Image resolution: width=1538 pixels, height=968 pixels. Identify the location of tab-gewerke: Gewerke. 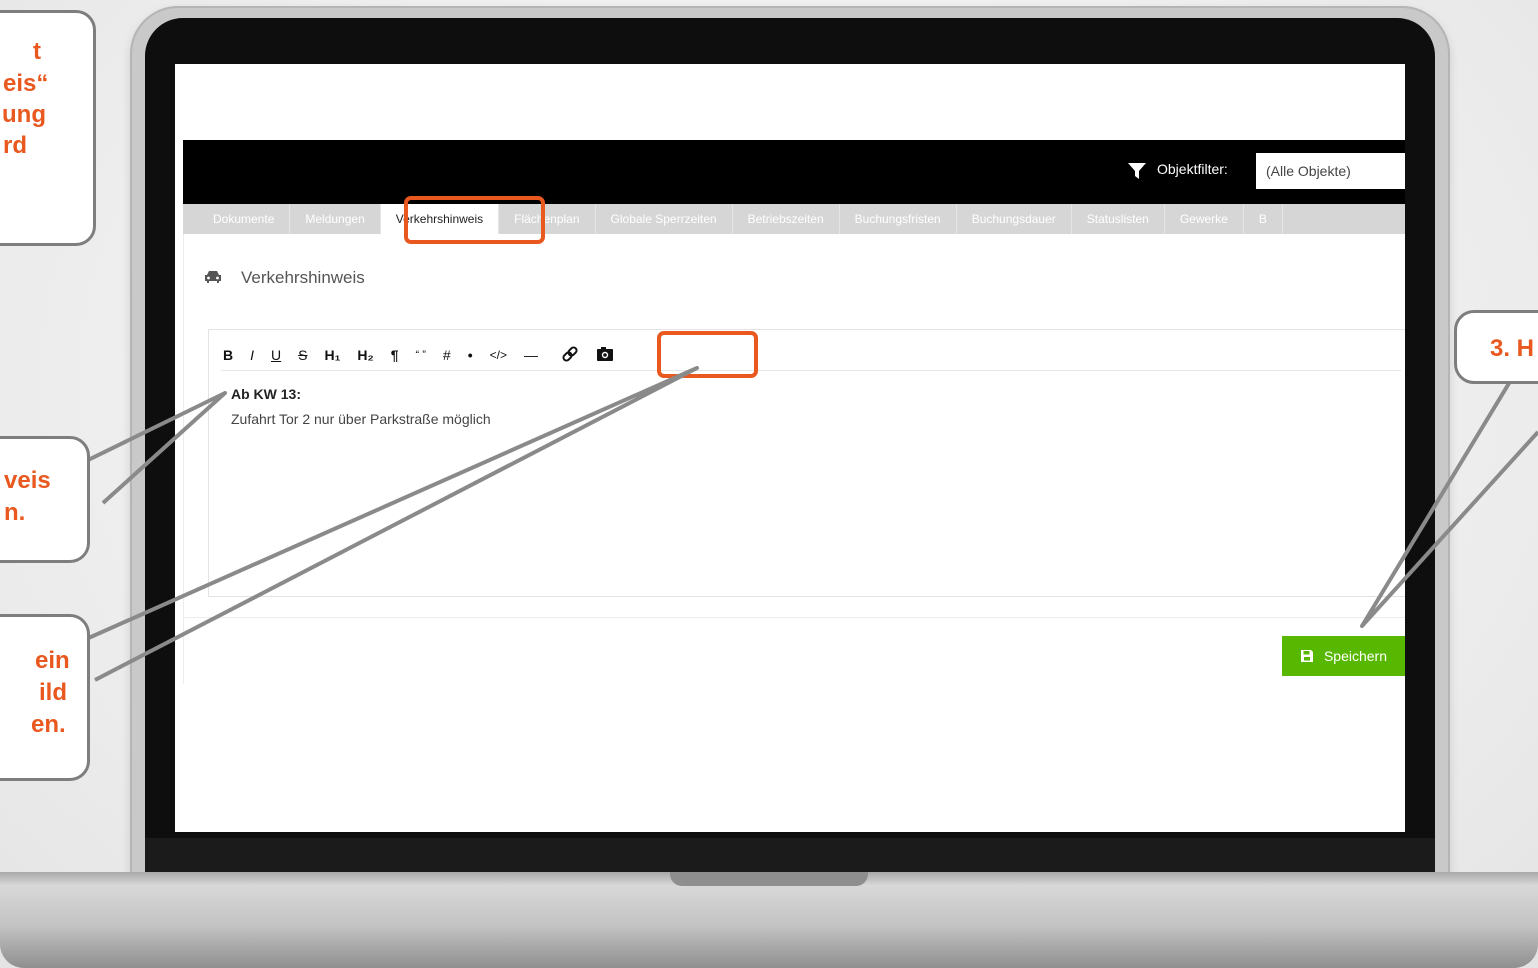
(1204, 219).